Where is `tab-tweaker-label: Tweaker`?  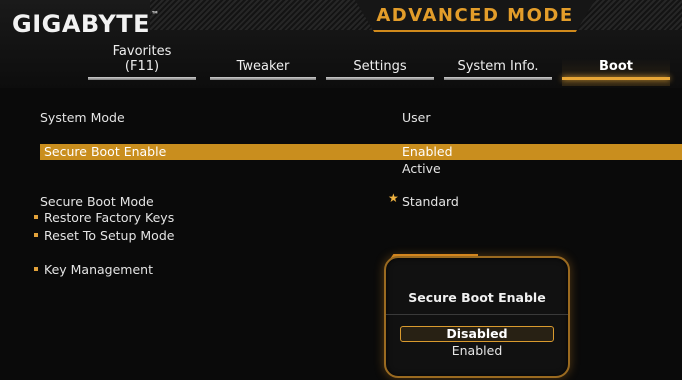 tab-tweaker-label: Tweaker is located at coordinates (263, 66).